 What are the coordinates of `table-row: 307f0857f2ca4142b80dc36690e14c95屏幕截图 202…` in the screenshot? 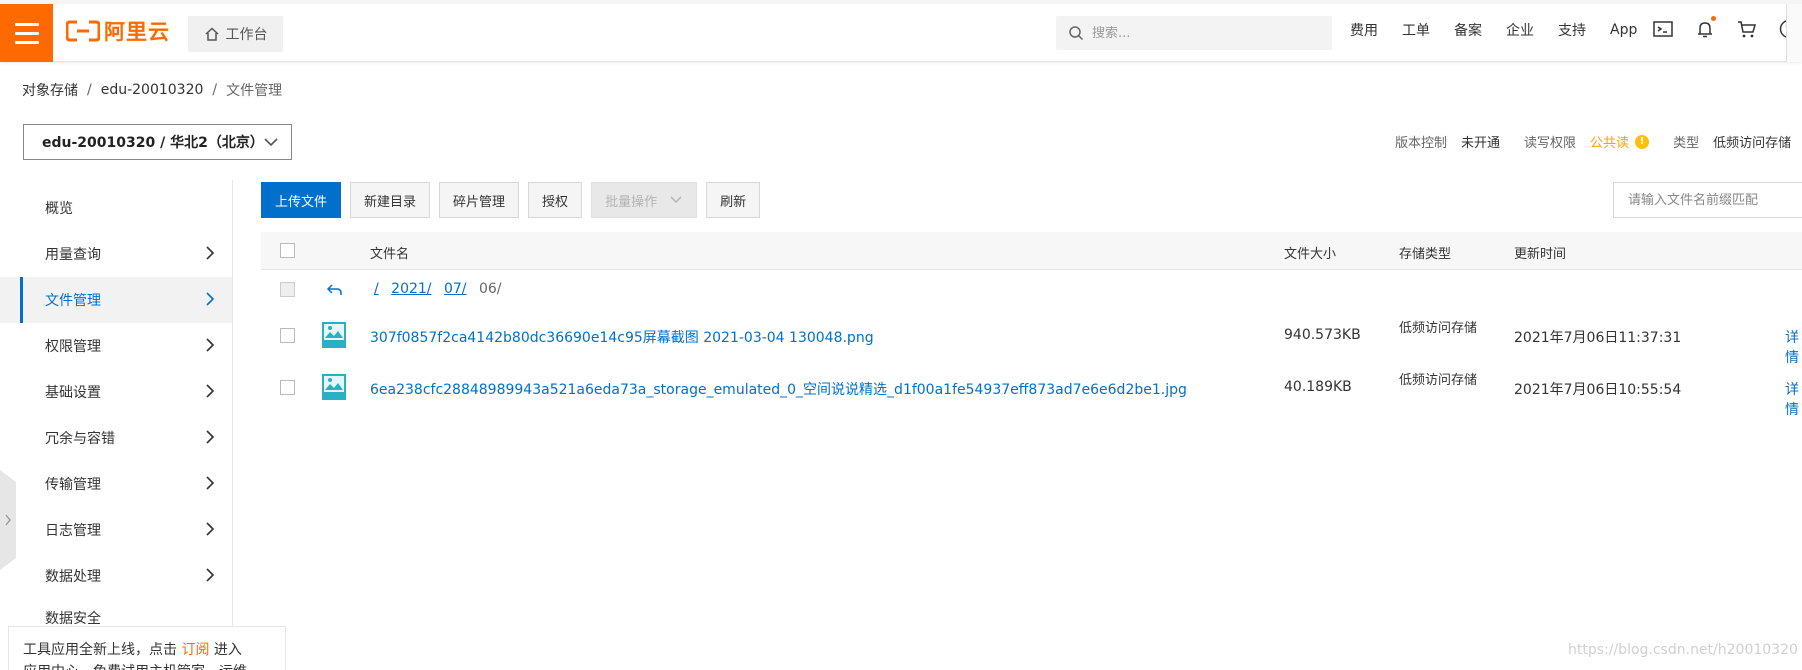 It's located at (1031, 339).